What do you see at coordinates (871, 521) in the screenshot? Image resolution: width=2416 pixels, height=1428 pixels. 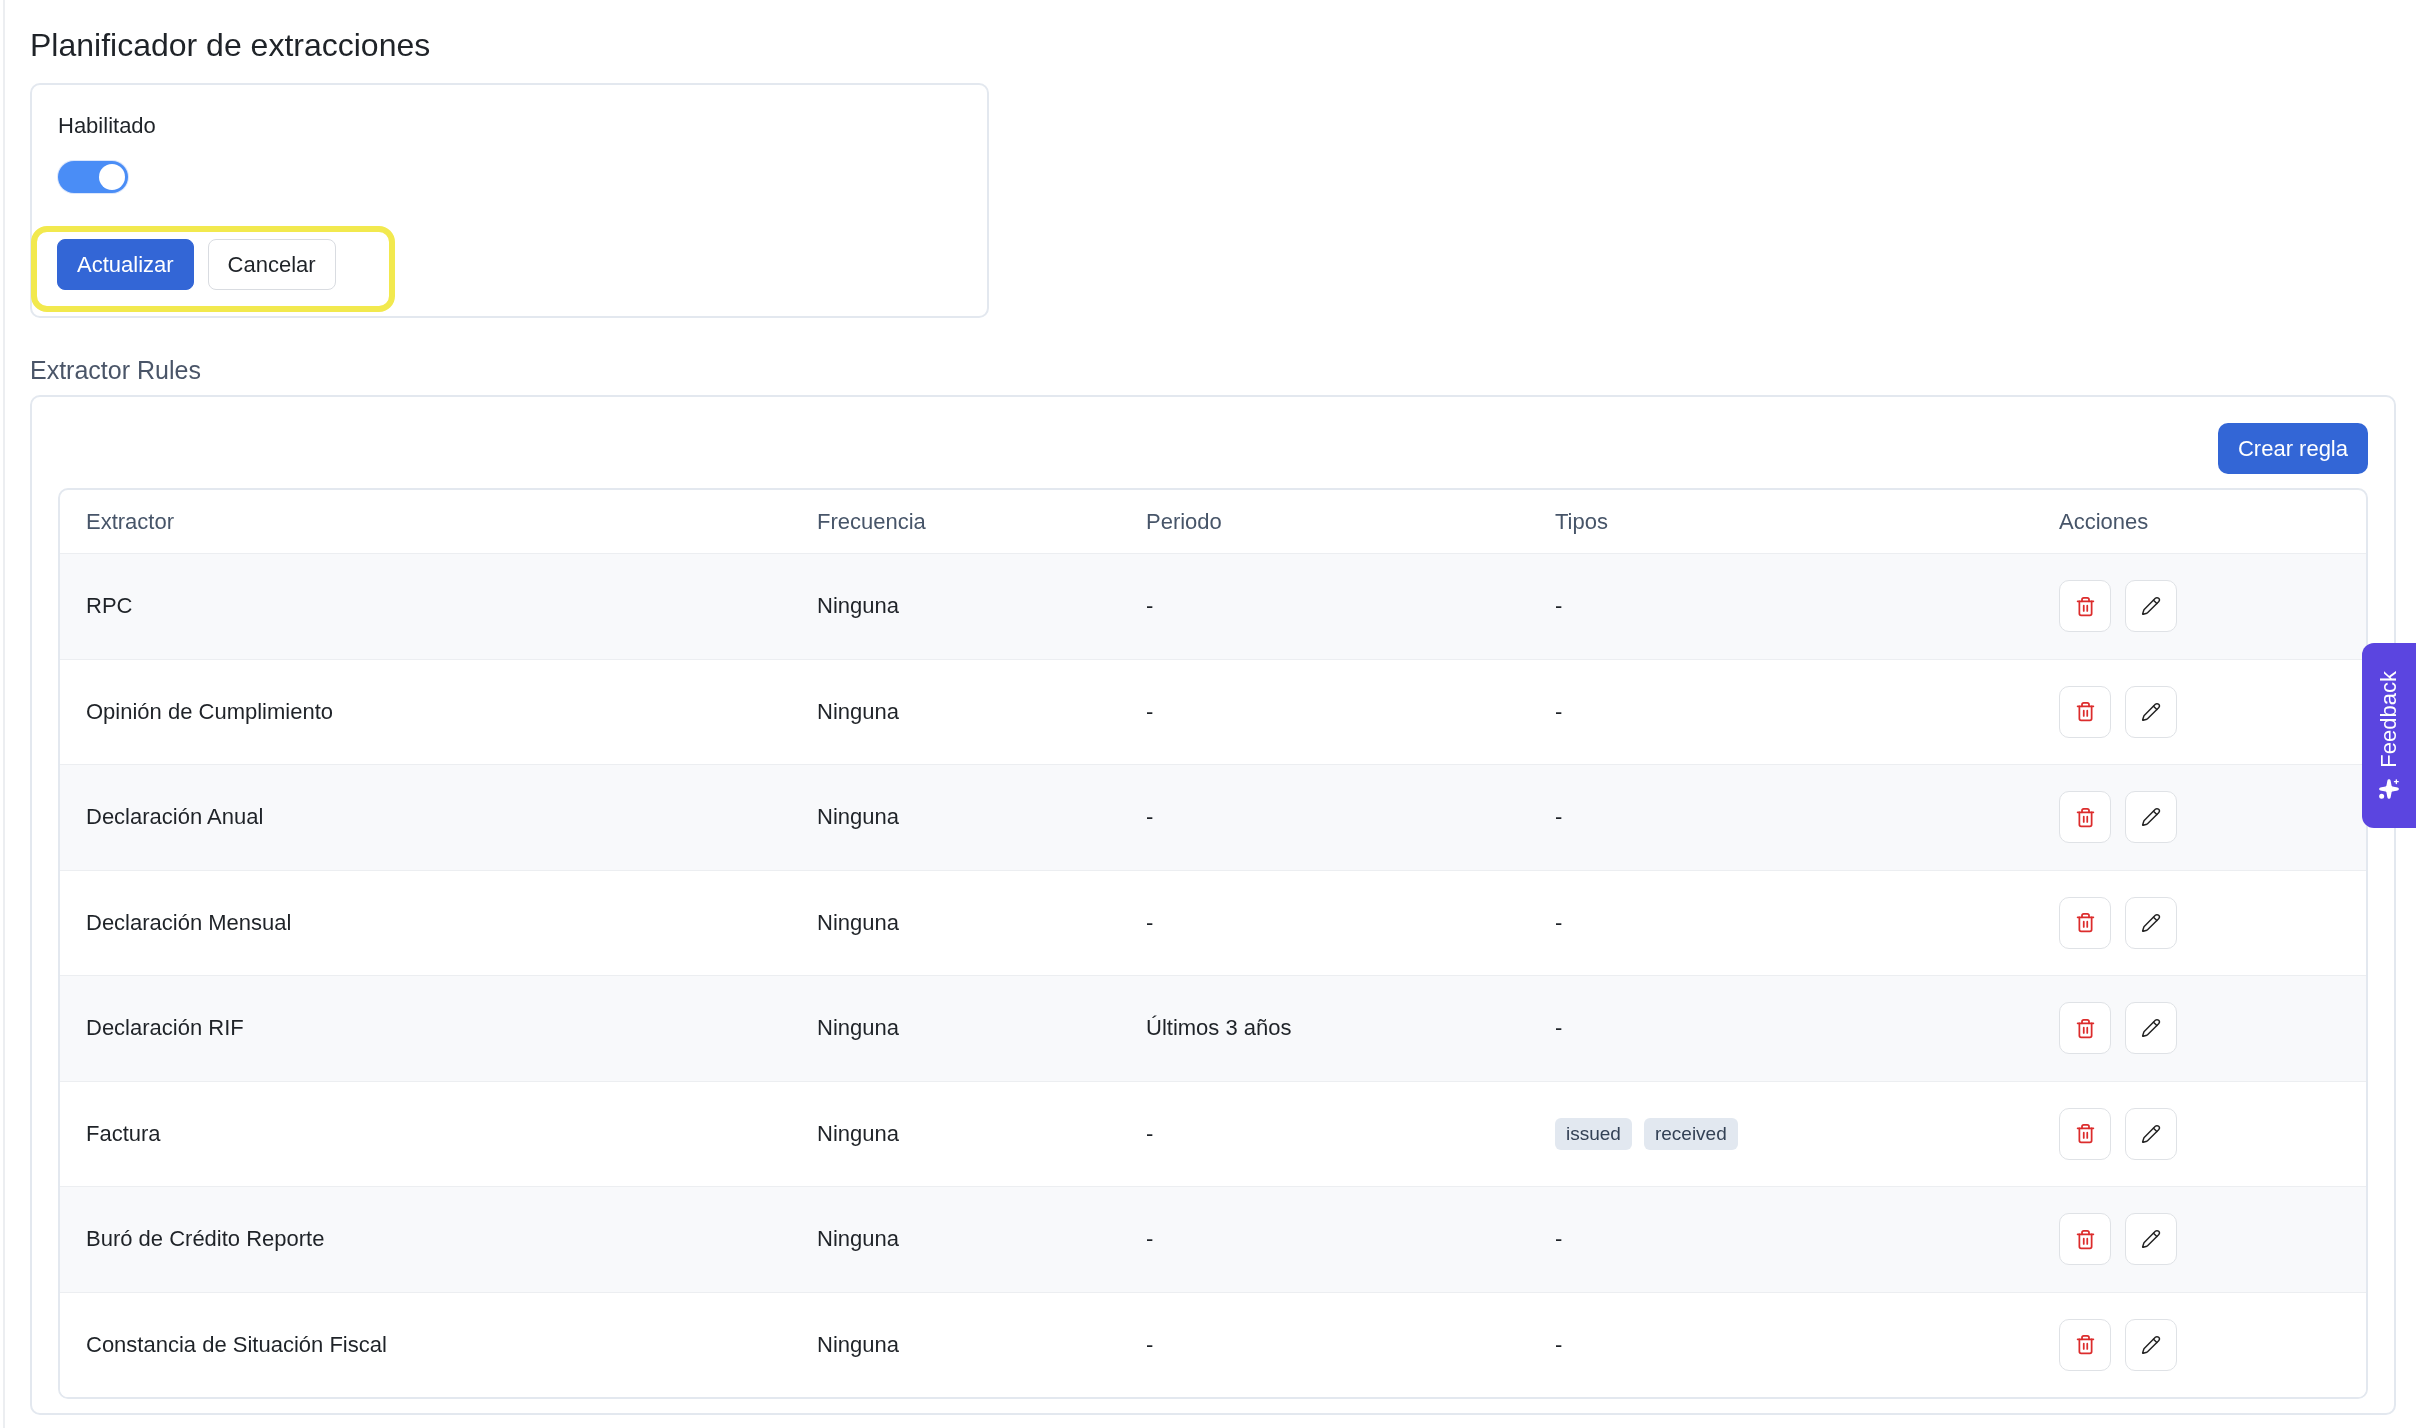 I see `column-header: Frecuencia` at bounding box center [871, 521].